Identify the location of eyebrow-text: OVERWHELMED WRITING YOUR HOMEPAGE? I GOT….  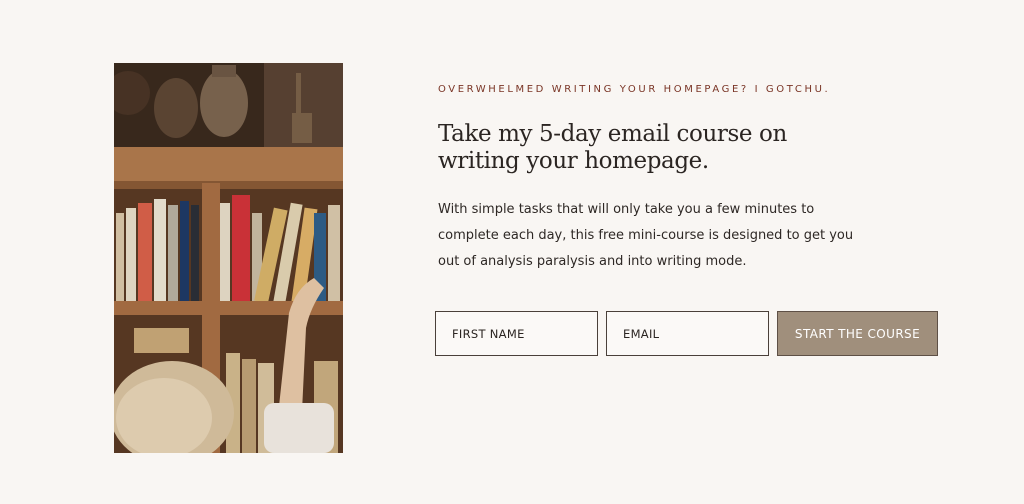
(634, 89).